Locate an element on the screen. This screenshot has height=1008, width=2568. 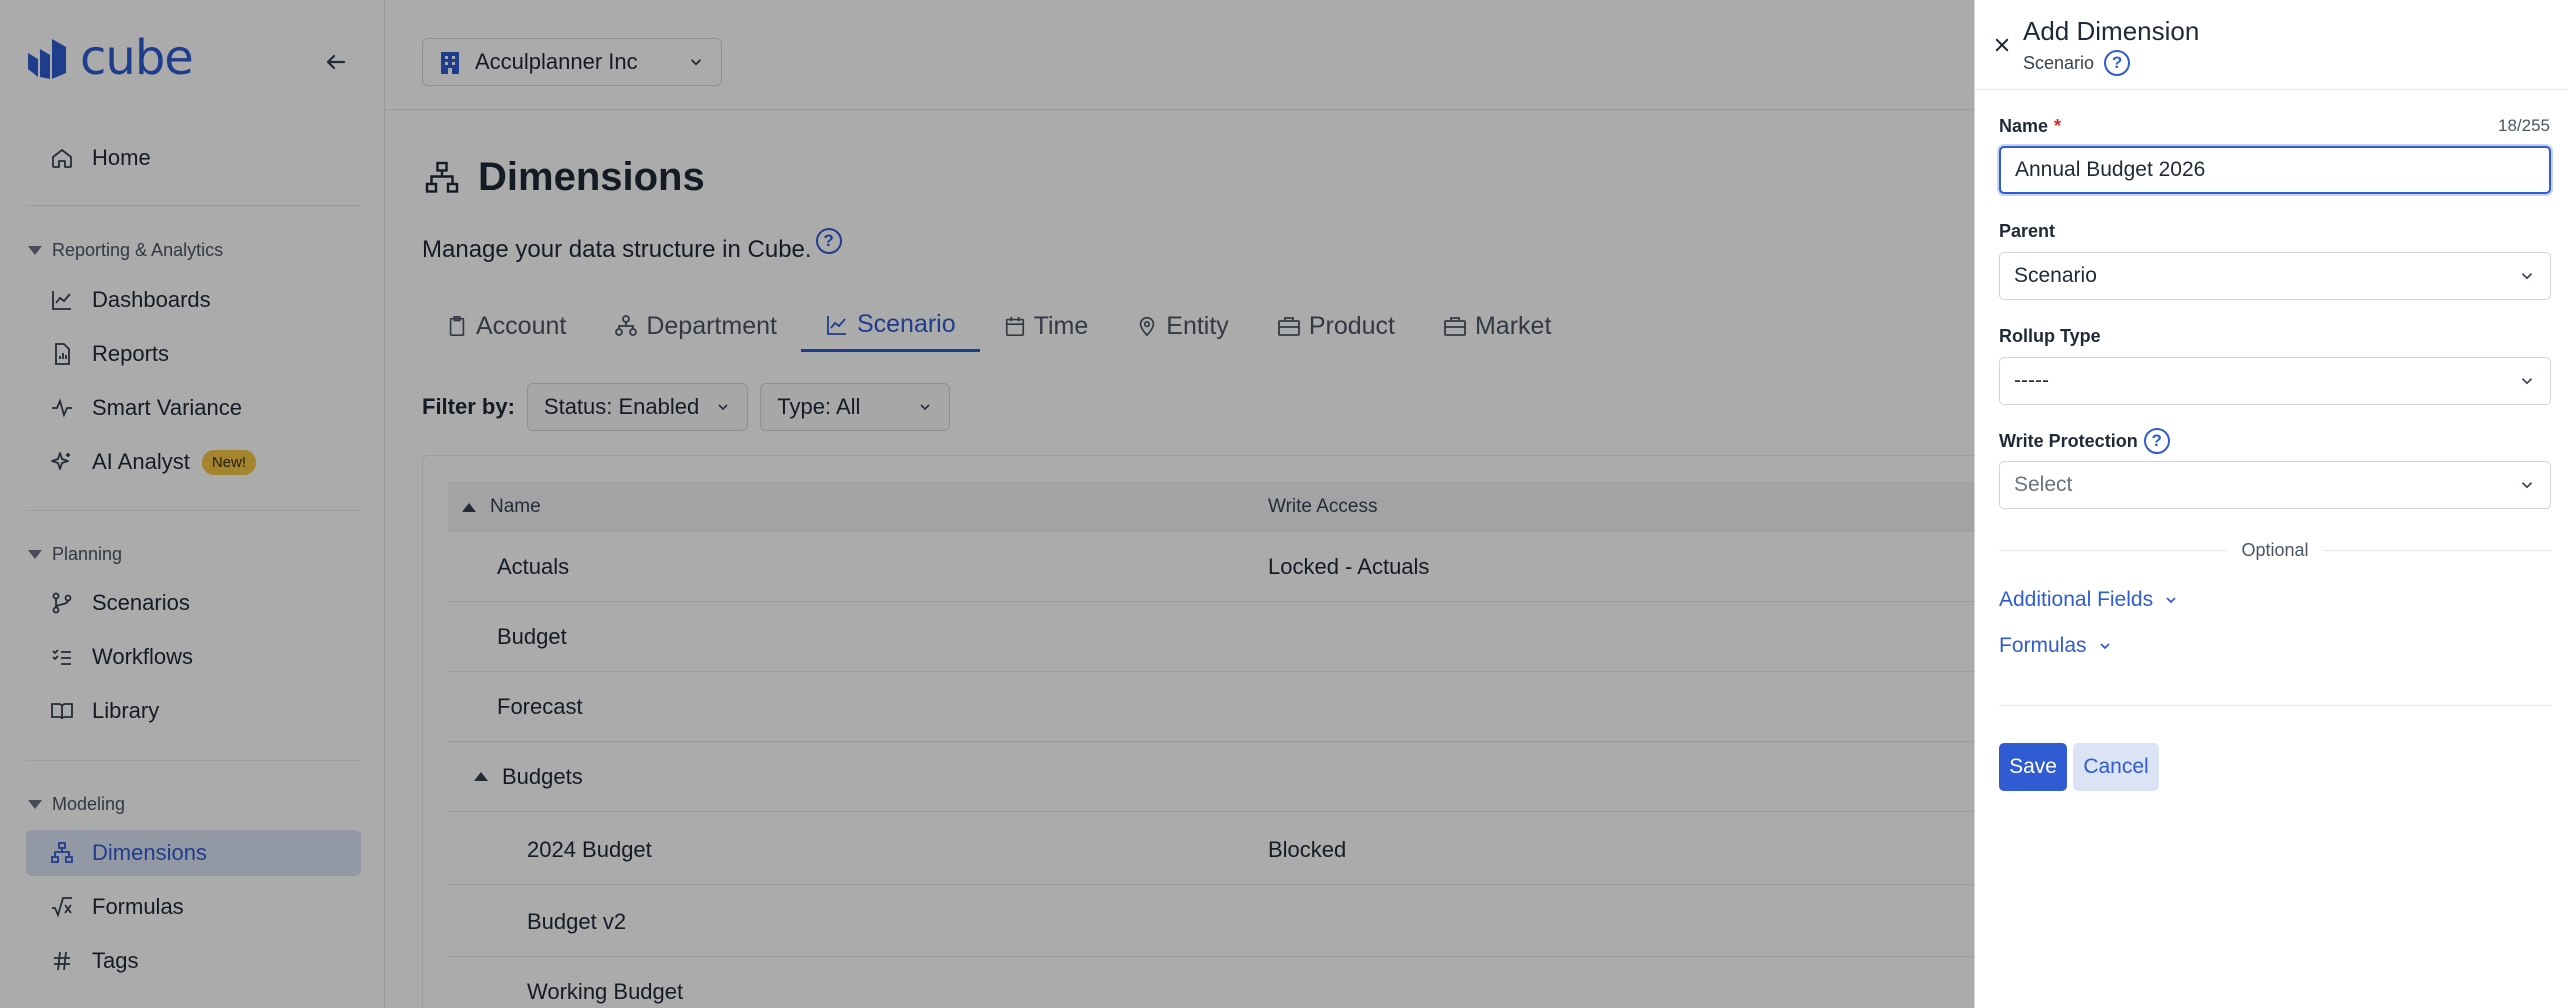
close-icon is located at coordinates (2002, 45).